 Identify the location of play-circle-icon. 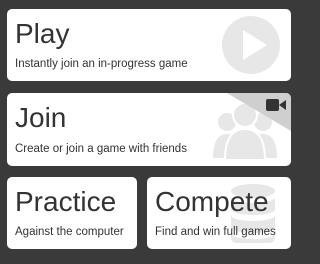
(251, 45).